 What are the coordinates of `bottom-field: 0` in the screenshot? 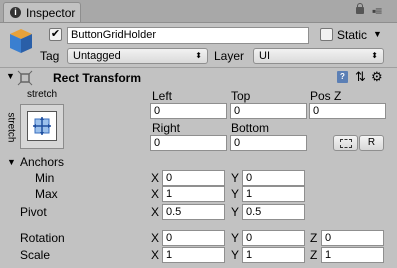 It's located at (268, 143).